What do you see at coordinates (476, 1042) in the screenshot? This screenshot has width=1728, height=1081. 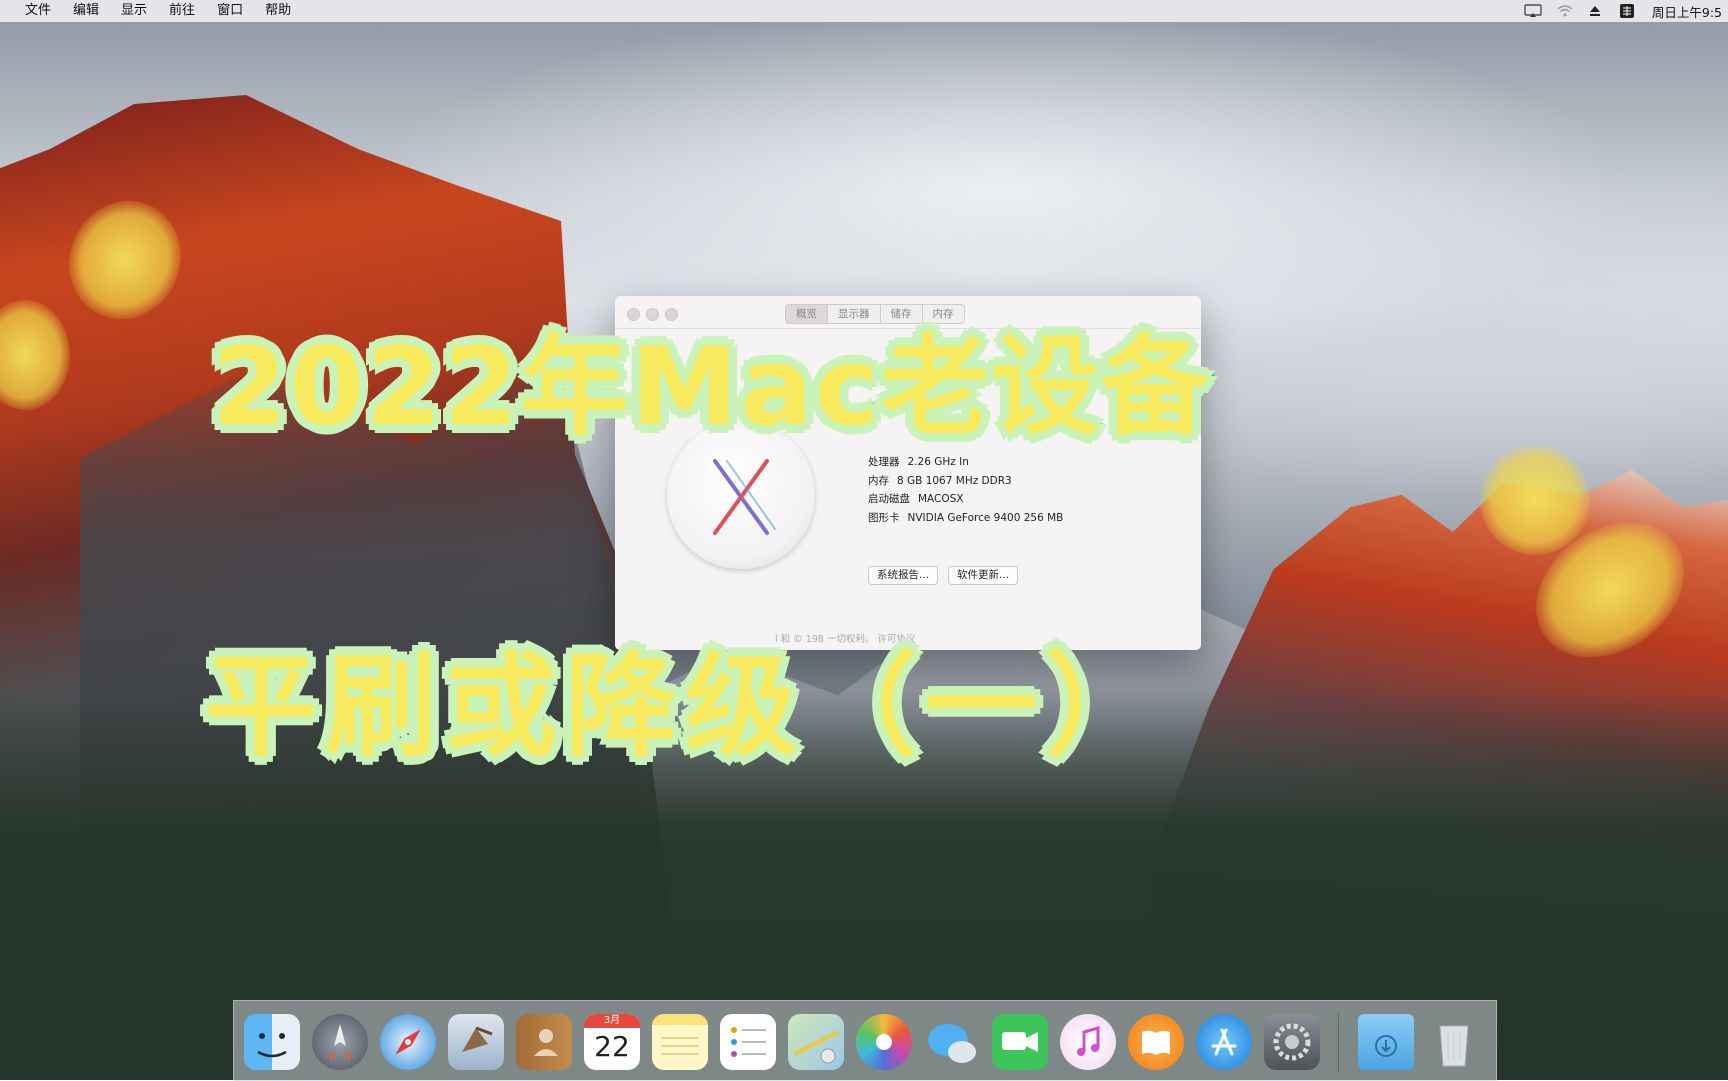 I see `mail-icon` at bounding box center [476, 1042].